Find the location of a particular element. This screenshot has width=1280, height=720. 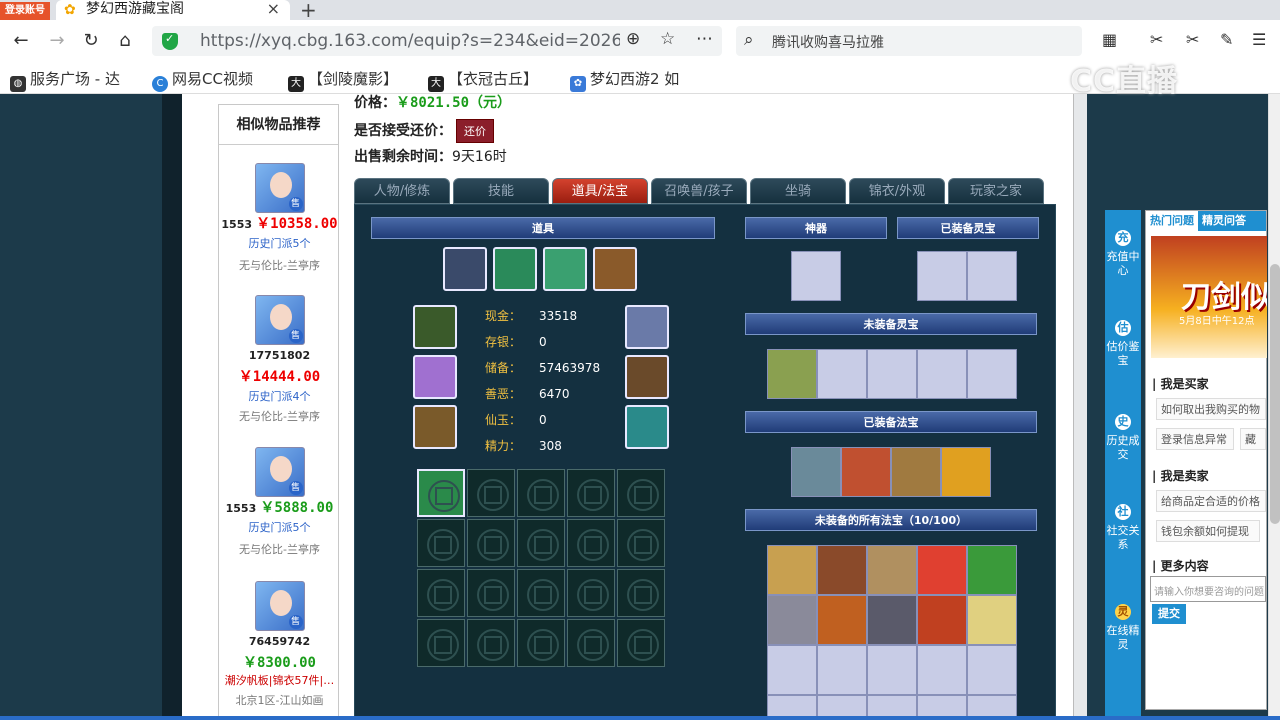

forward-icon: → is located at coordinates (57, 41).